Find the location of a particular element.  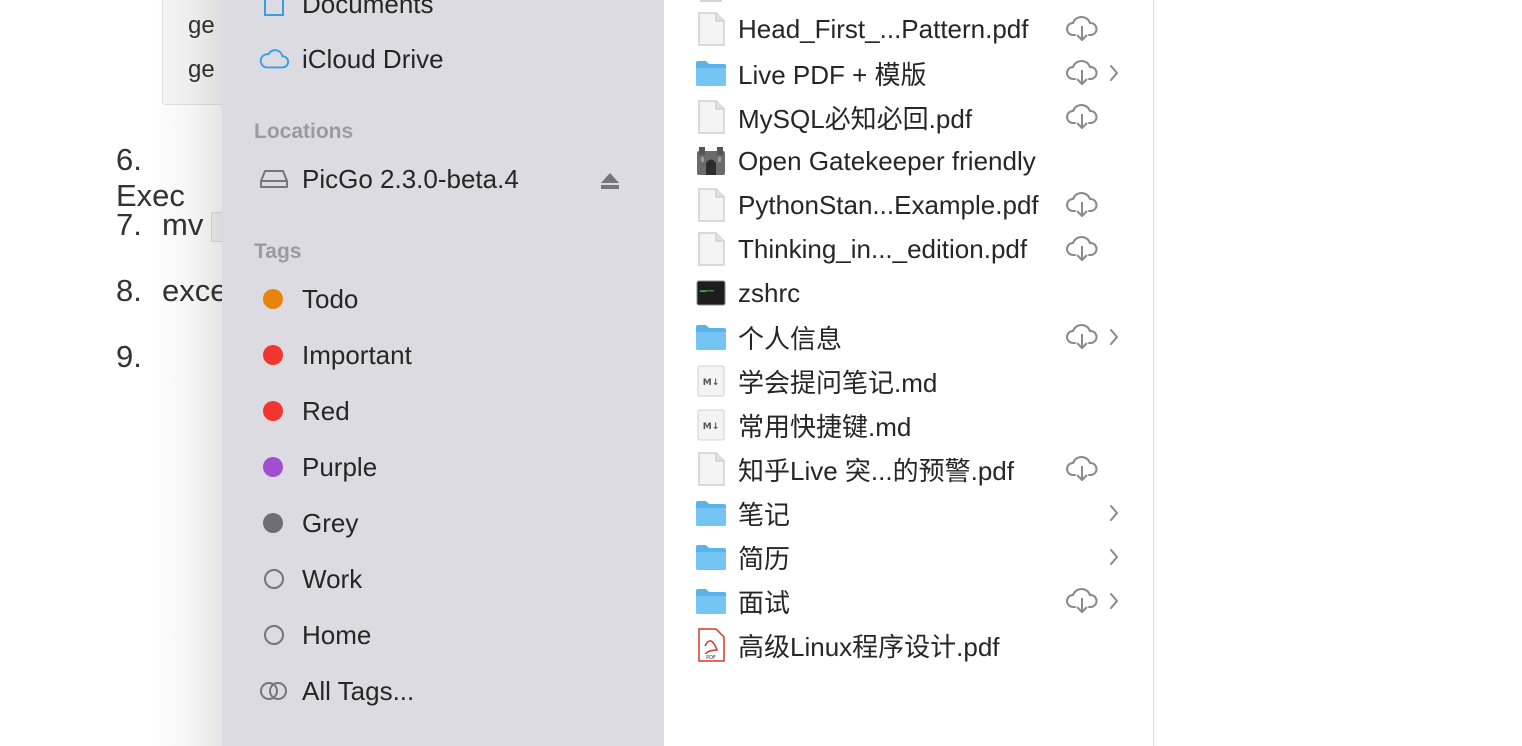

sidebar-section-tags: Tags is located at coordinates (278, 251).